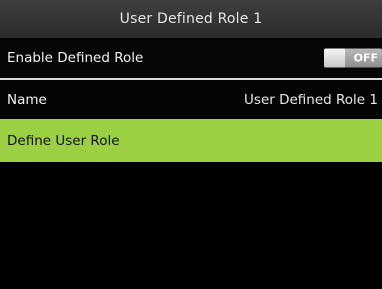  What do you see at coordinates (191, 100) in the screenshot?
I see `name-row: Name User Defined Role 1` at bounding box center [191, 100].